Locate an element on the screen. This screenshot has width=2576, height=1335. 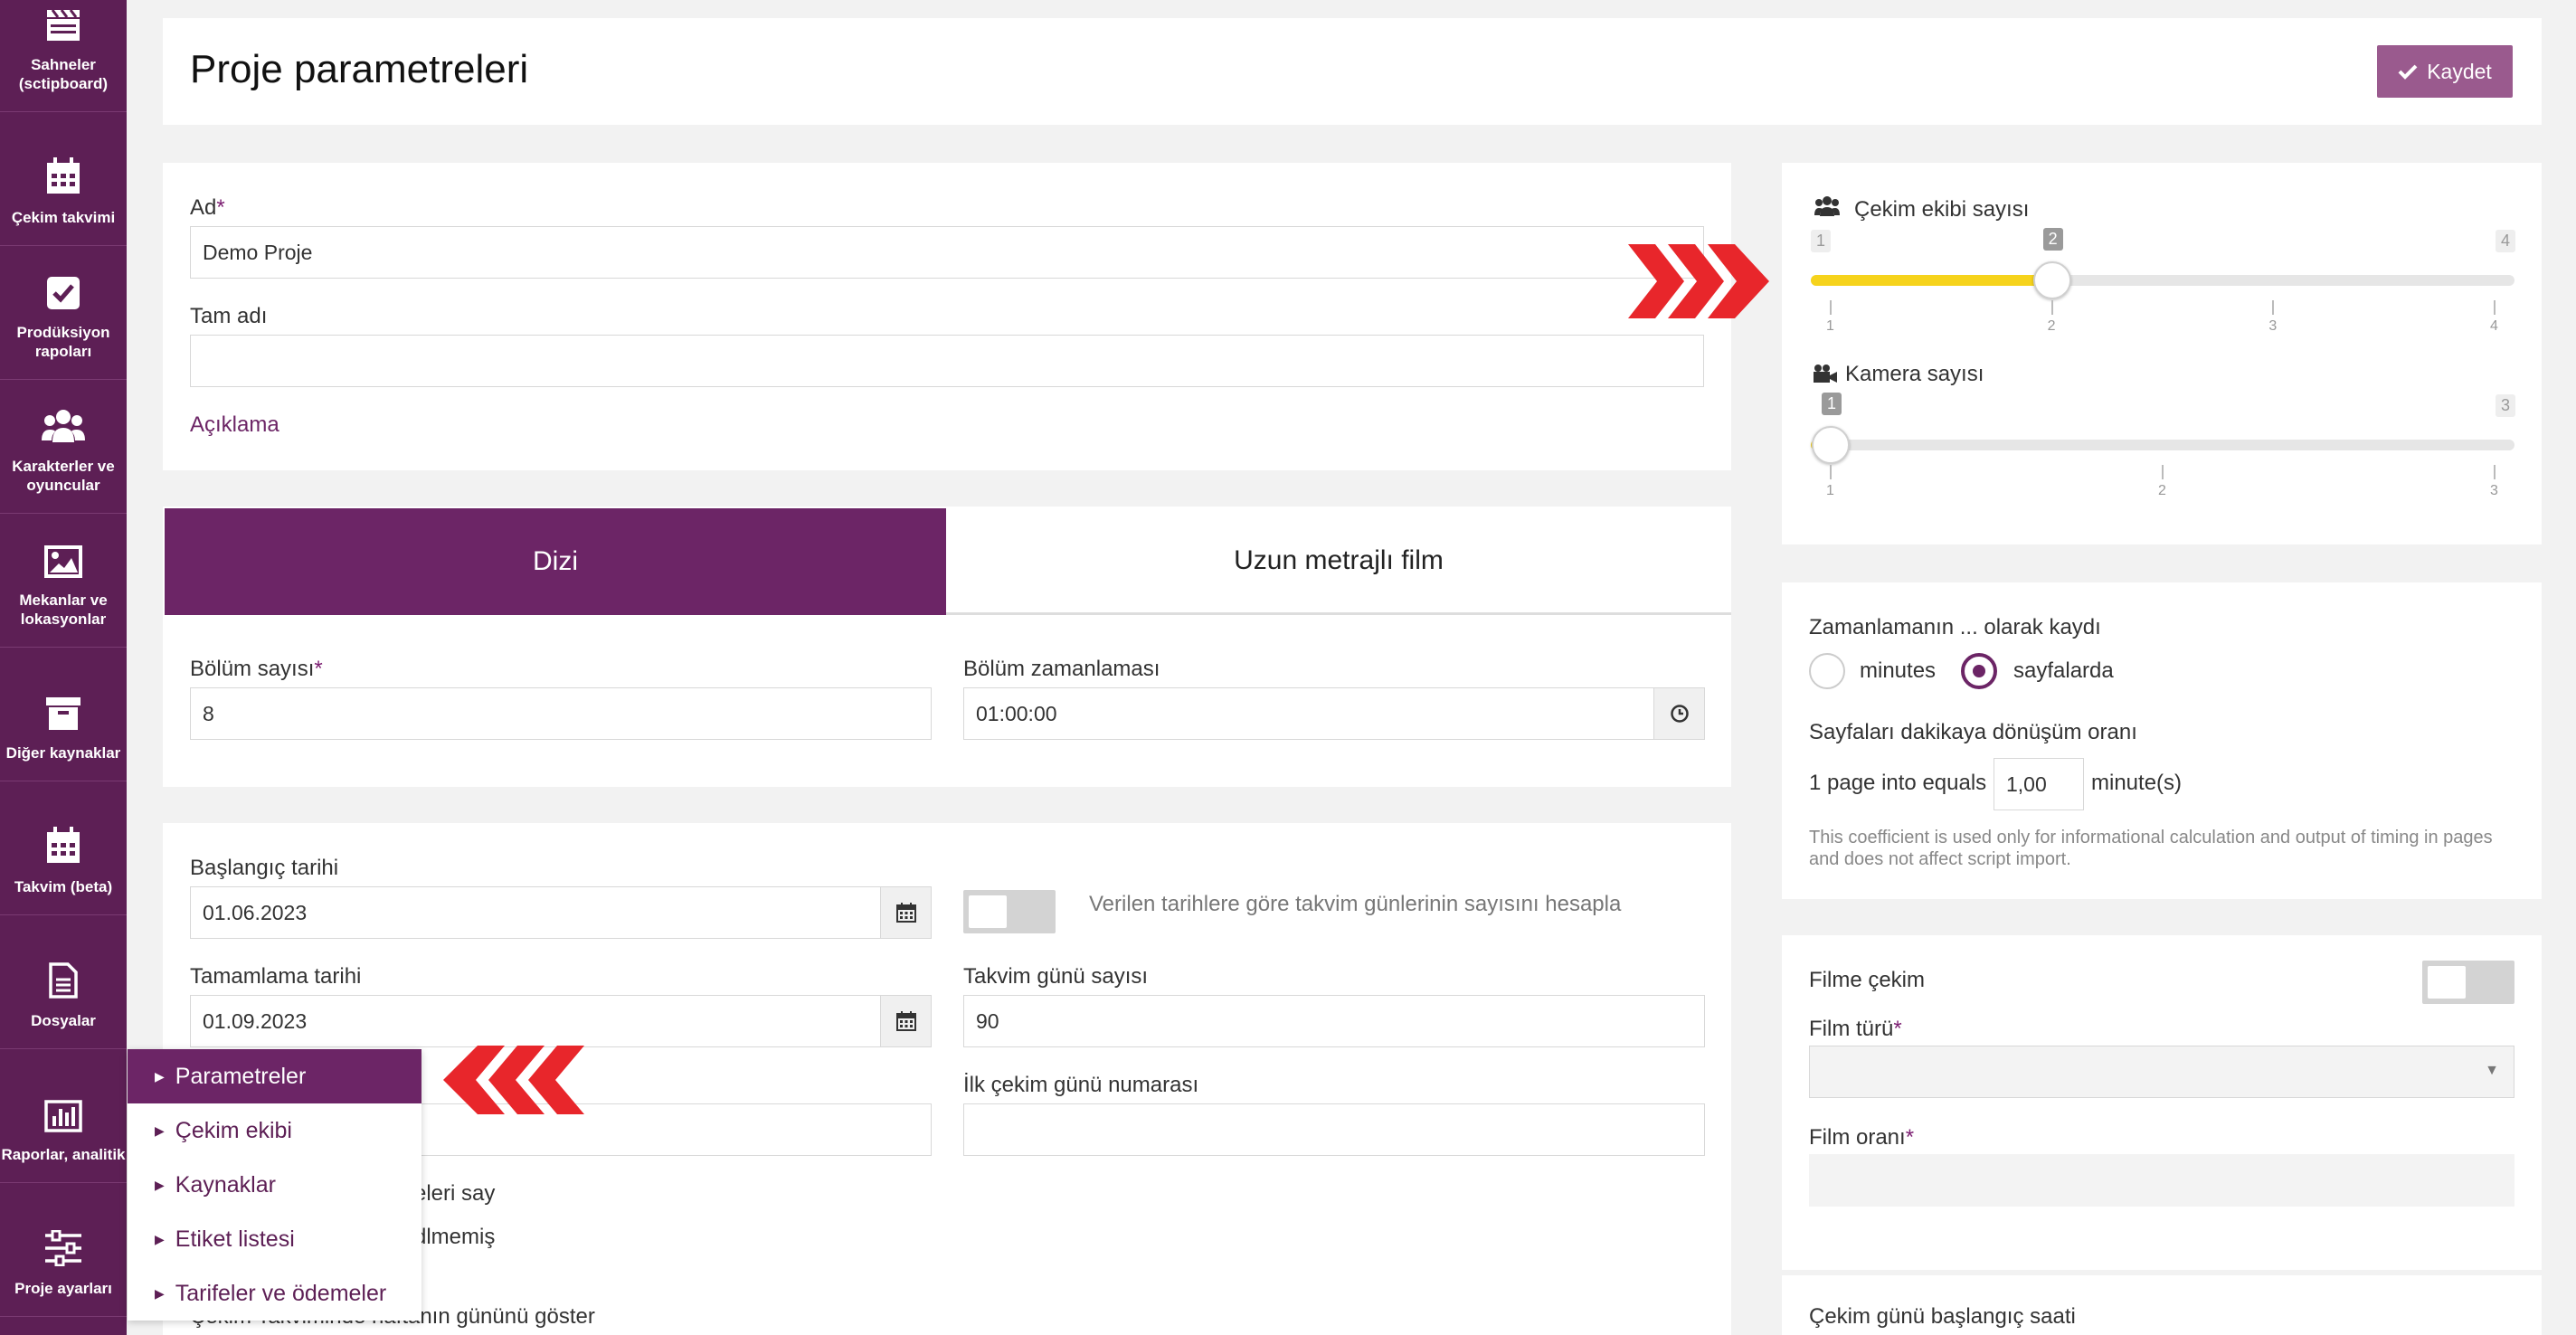
sidebar-item-scenes: Sahneler (sctipboard) is located at coordinates (64, 56).